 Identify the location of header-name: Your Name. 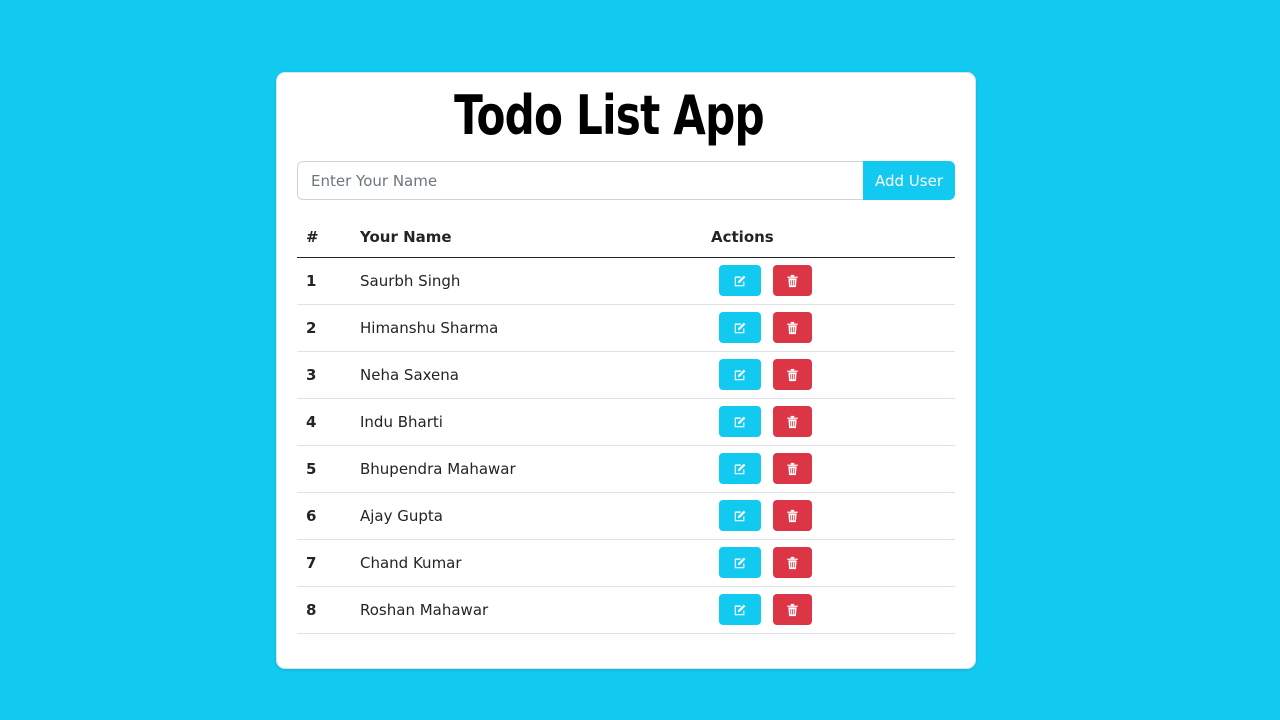
(526, 237).